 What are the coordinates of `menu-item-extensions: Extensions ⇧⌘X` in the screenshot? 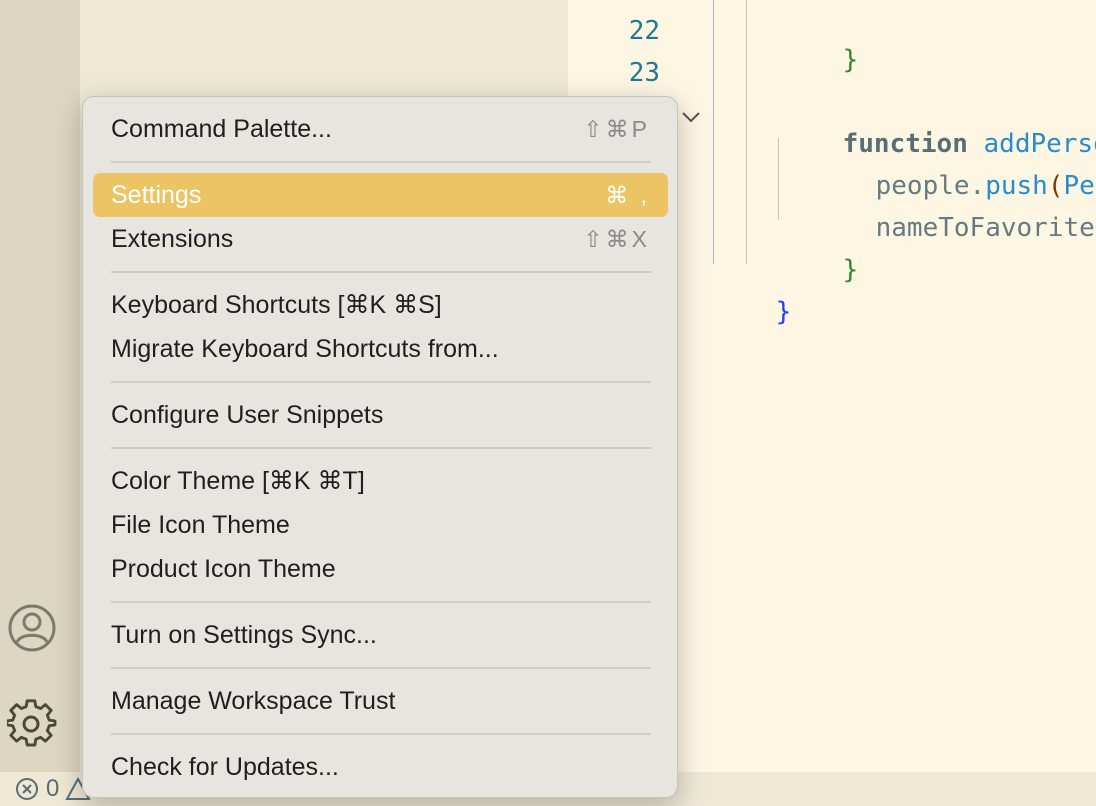 It's located at (380, 239).